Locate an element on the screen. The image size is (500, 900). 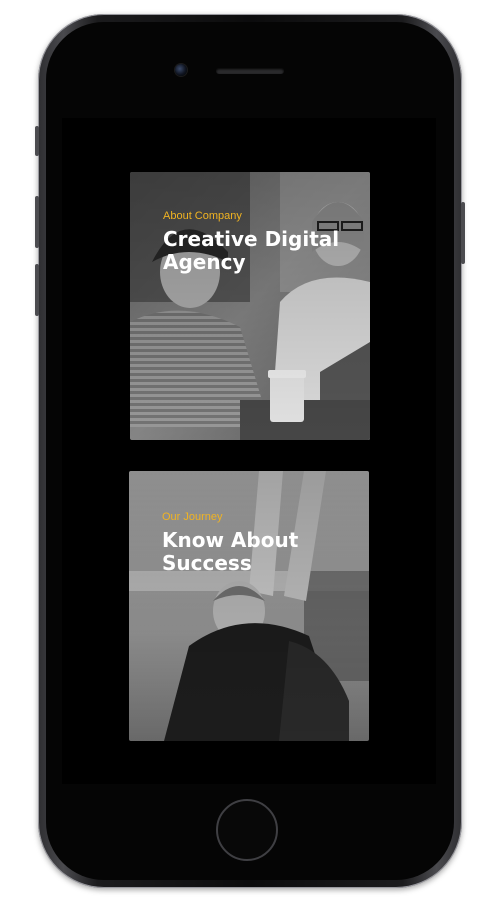
earpiece-speaker is located at coordinates (250, 71).